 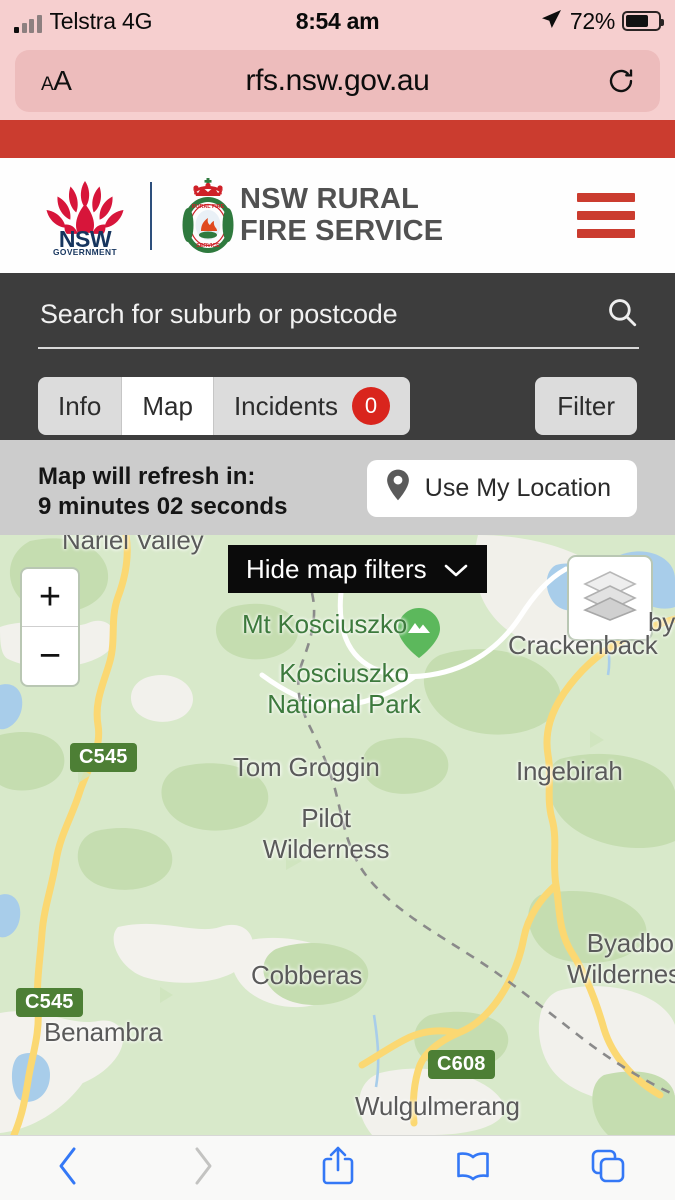 I want to click on ios-status-bar: Telstra 4G 8:54 am 72%, so click(x=337, y=21).